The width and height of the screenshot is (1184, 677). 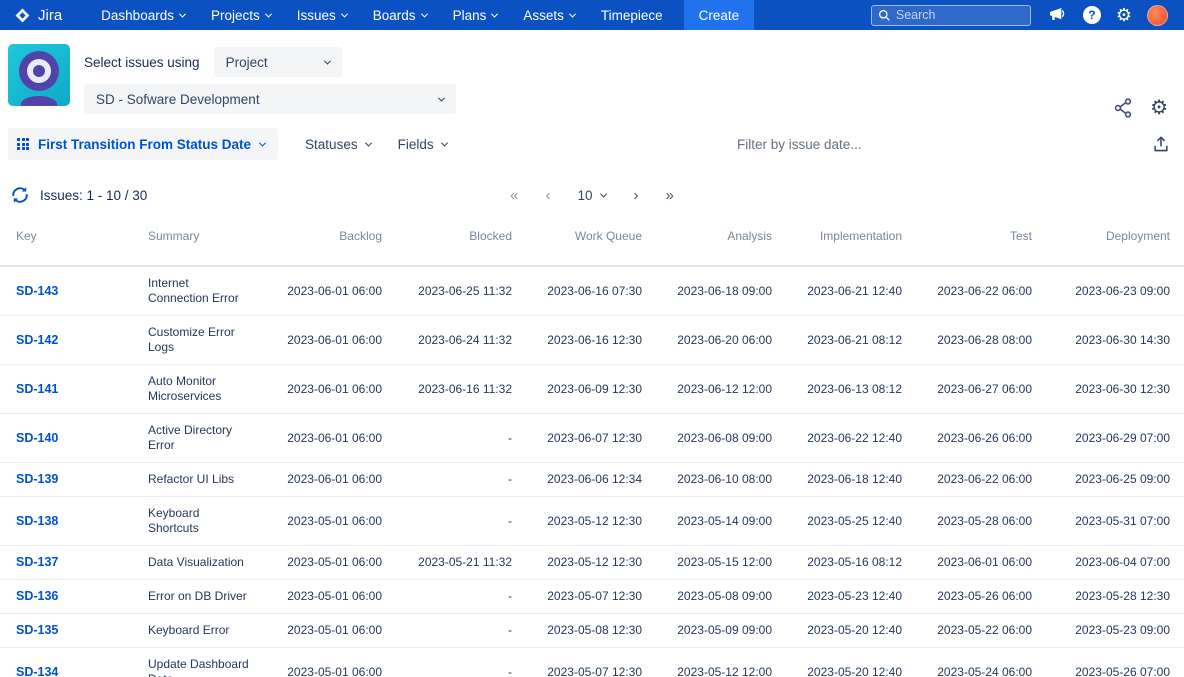 What do you see at coordinates (200, 521) in the screenshot?
I see `issue-summary: Keyboard Shortcuts` at bounding box center [200, 521].